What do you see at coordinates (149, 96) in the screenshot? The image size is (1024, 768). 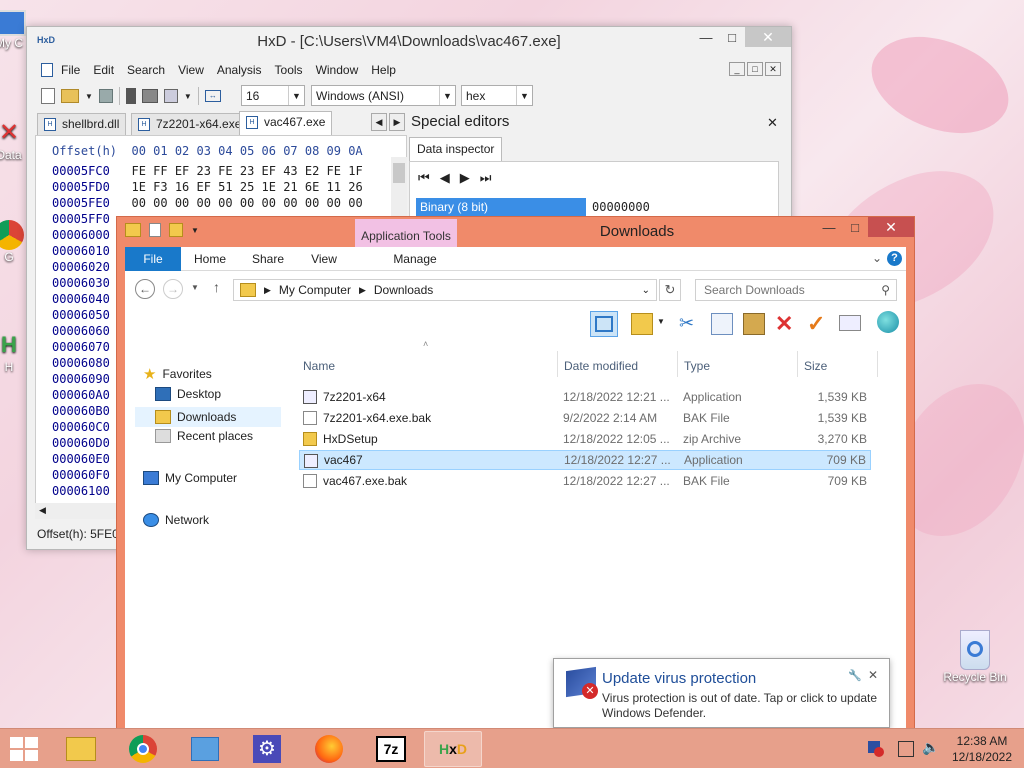 I see `ram-icon` at bounding box center [149, 96].